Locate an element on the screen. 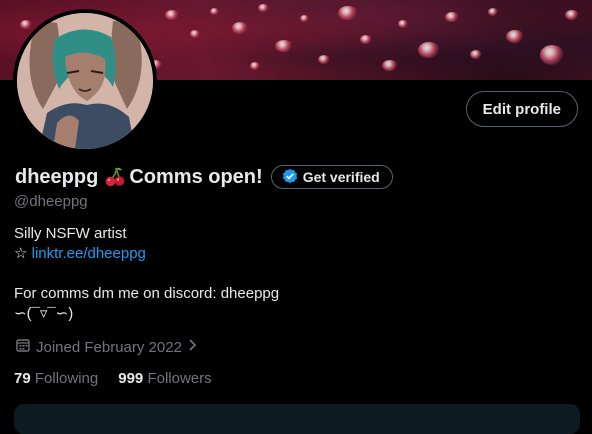 This screenshot has width=592, height=434. star-glyph: ☆ is located at coordinates (21, 253).